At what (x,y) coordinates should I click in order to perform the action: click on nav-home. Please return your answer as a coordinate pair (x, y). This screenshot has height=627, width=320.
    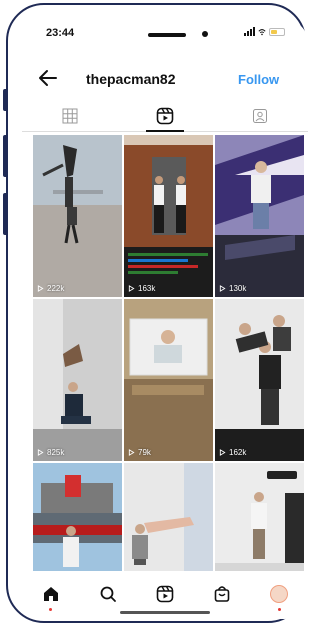
    Looking at the image, I should click on (51, 597).